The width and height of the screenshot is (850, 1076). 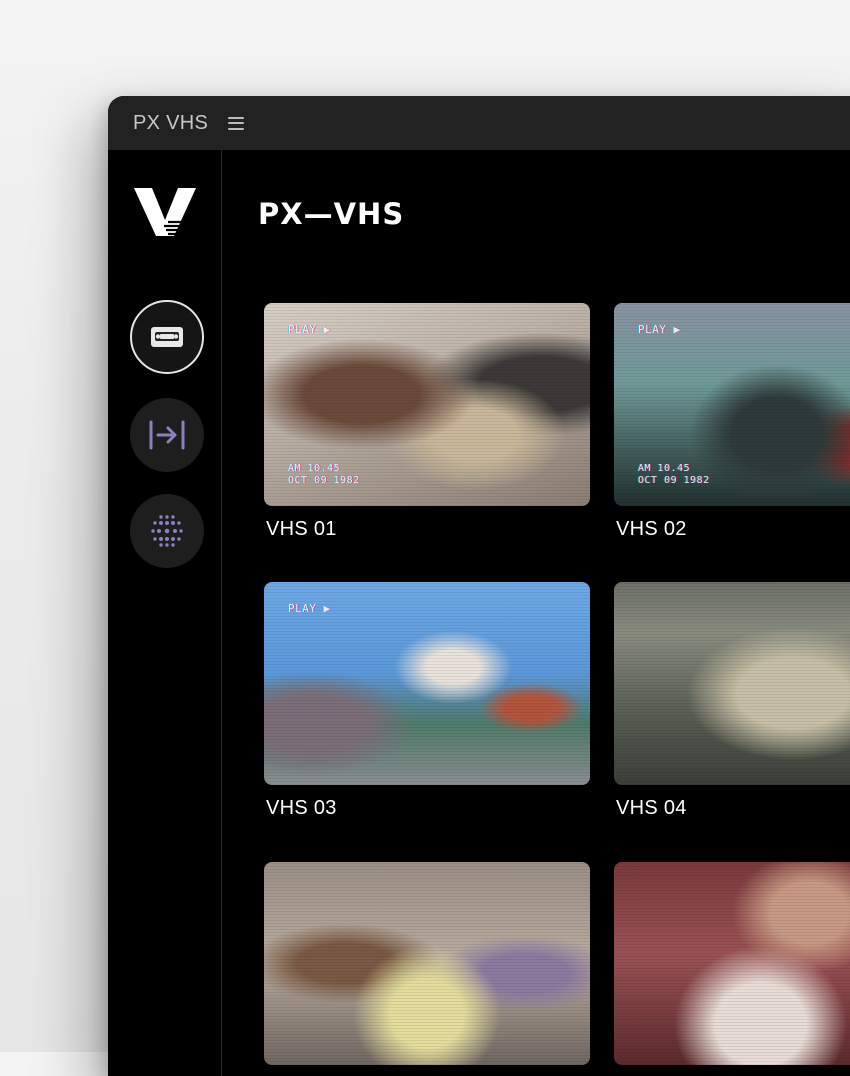 What do you see at coordinates (651, 808) in the screenshot?
I see `video-title: VHS 04` at bounding box center [651, 808].